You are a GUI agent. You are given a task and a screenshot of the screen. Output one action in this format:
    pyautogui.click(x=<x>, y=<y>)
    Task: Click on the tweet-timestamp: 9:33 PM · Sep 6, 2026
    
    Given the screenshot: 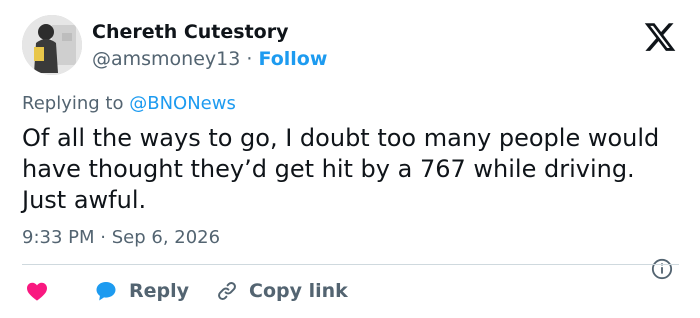 What is the action you would take?
    pyautogui.click(x=121, y=238)
    